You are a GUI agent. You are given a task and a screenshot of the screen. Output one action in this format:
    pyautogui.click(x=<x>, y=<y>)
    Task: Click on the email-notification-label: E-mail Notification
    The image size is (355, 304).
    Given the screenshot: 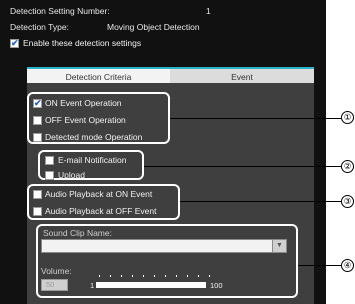 What is the action you would take?
    pyautogui.click(x=92, y=160)
    